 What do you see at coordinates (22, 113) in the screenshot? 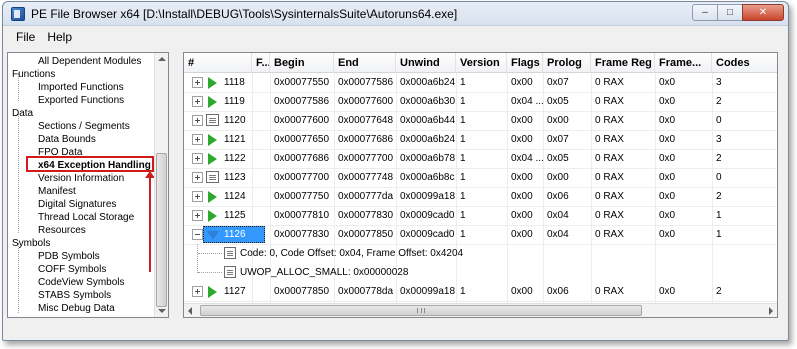
I see `tree-group-data: Data` at bounding box center [22, 113].